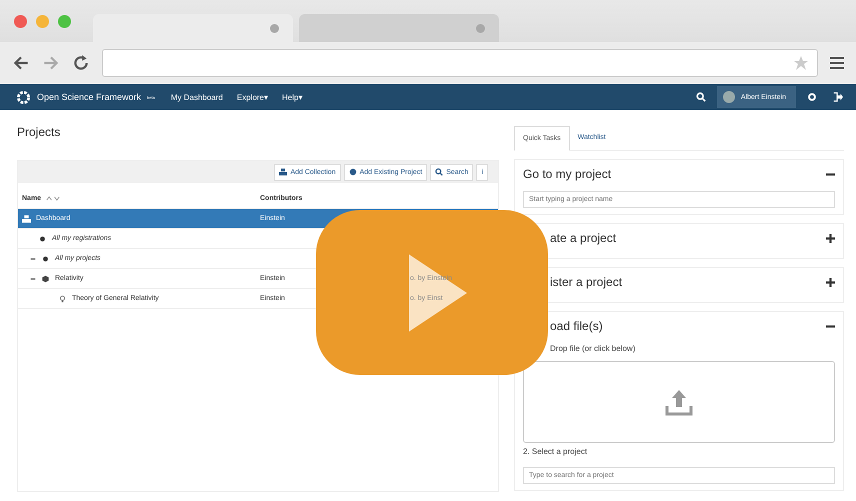 The height and width of the screenshot is (501, 856). Describe the element at coordinates (89, 97) in the screenshot. I see `brand-link: Open Science Framework` at that location.